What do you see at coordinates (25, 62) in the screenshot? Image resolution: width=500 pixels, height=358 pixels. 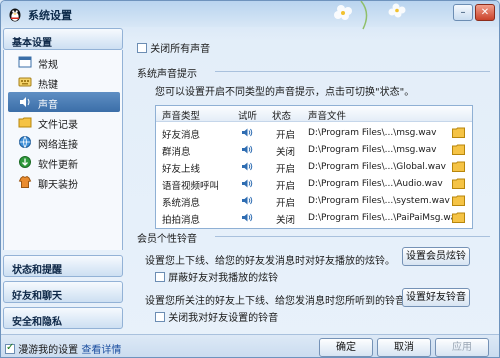 I see `window-icon` at bounding box center [25, 62].